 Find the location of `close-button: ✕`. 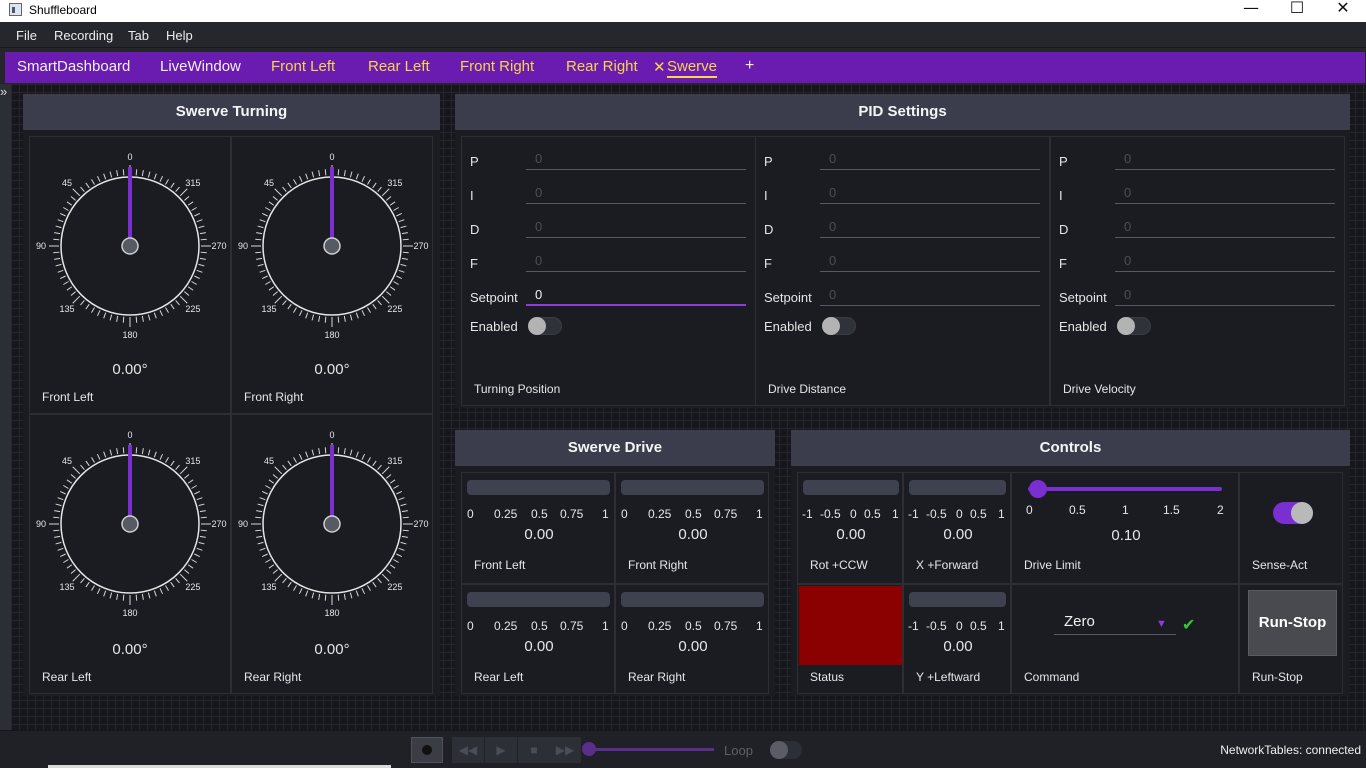

close-button: ✕ is located at coordinates (1343, 11).